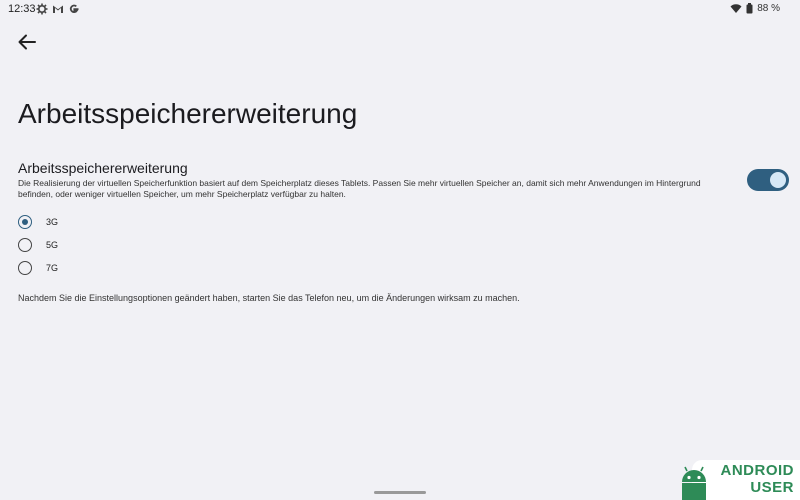 This screenshot has height=500, width=800. I want to click on option-label: 3G, so click(52, 222).